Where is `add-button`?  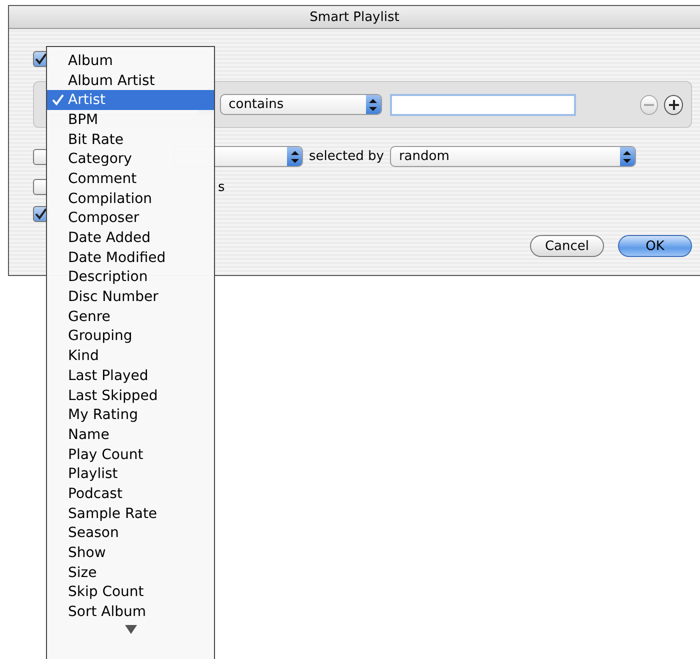 add-button is located at coordinates (673, 104).